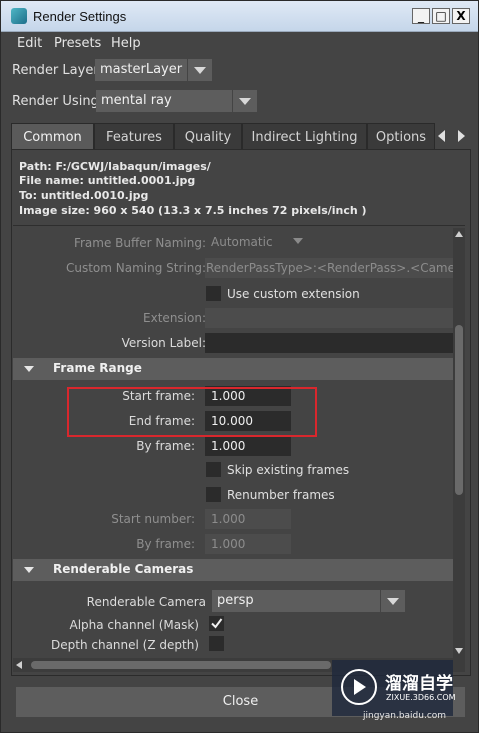  Describe the element at coordinates (181, 665) in the screenshot. I see `horizontal-scroll-thumb` at that location.